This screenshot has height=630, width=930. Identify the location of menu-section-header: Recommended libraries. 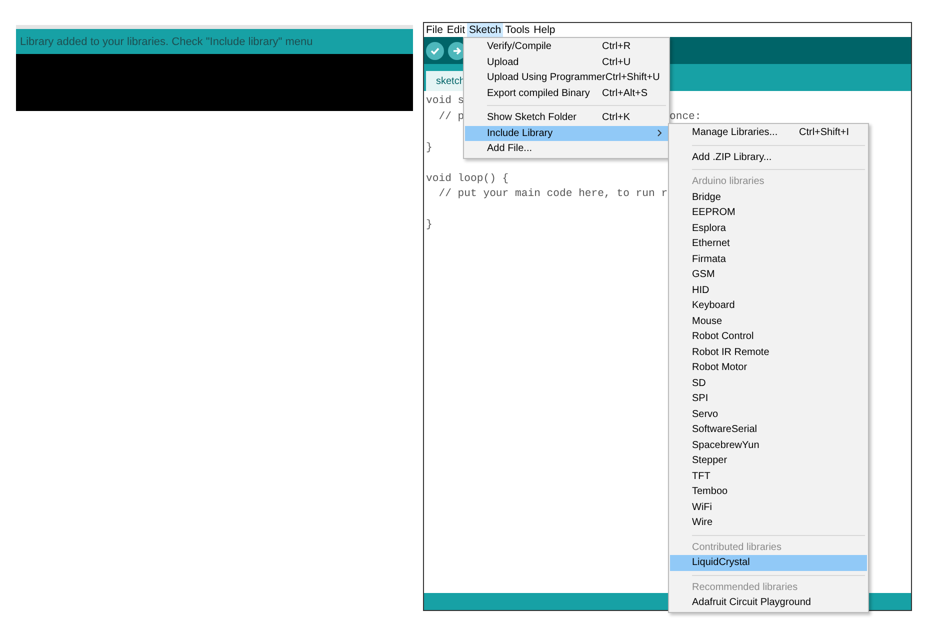
(745, 587).